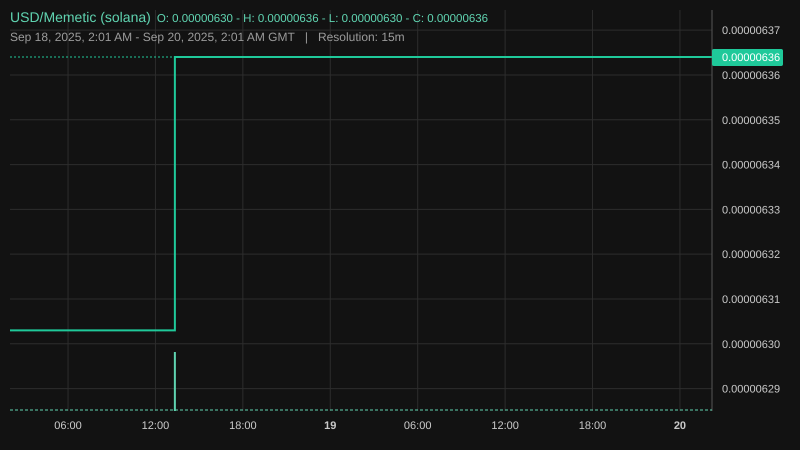  Describe the element at coordinates (747, 57) in the screenshot. I see `price-badge: 0.00000636` at that location.